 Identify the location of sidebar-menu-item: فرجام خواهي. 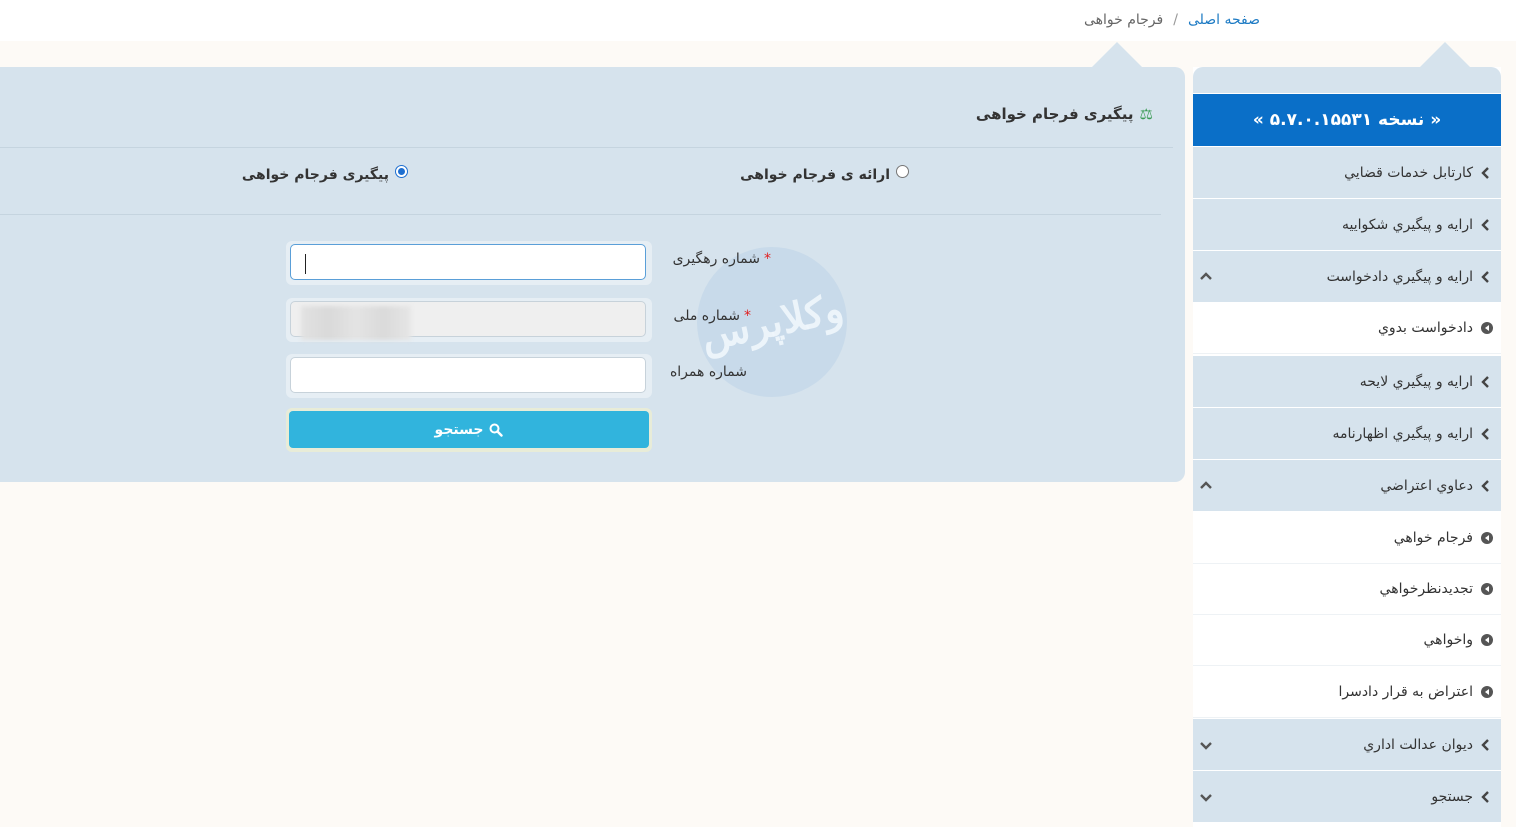
(1347, 538).